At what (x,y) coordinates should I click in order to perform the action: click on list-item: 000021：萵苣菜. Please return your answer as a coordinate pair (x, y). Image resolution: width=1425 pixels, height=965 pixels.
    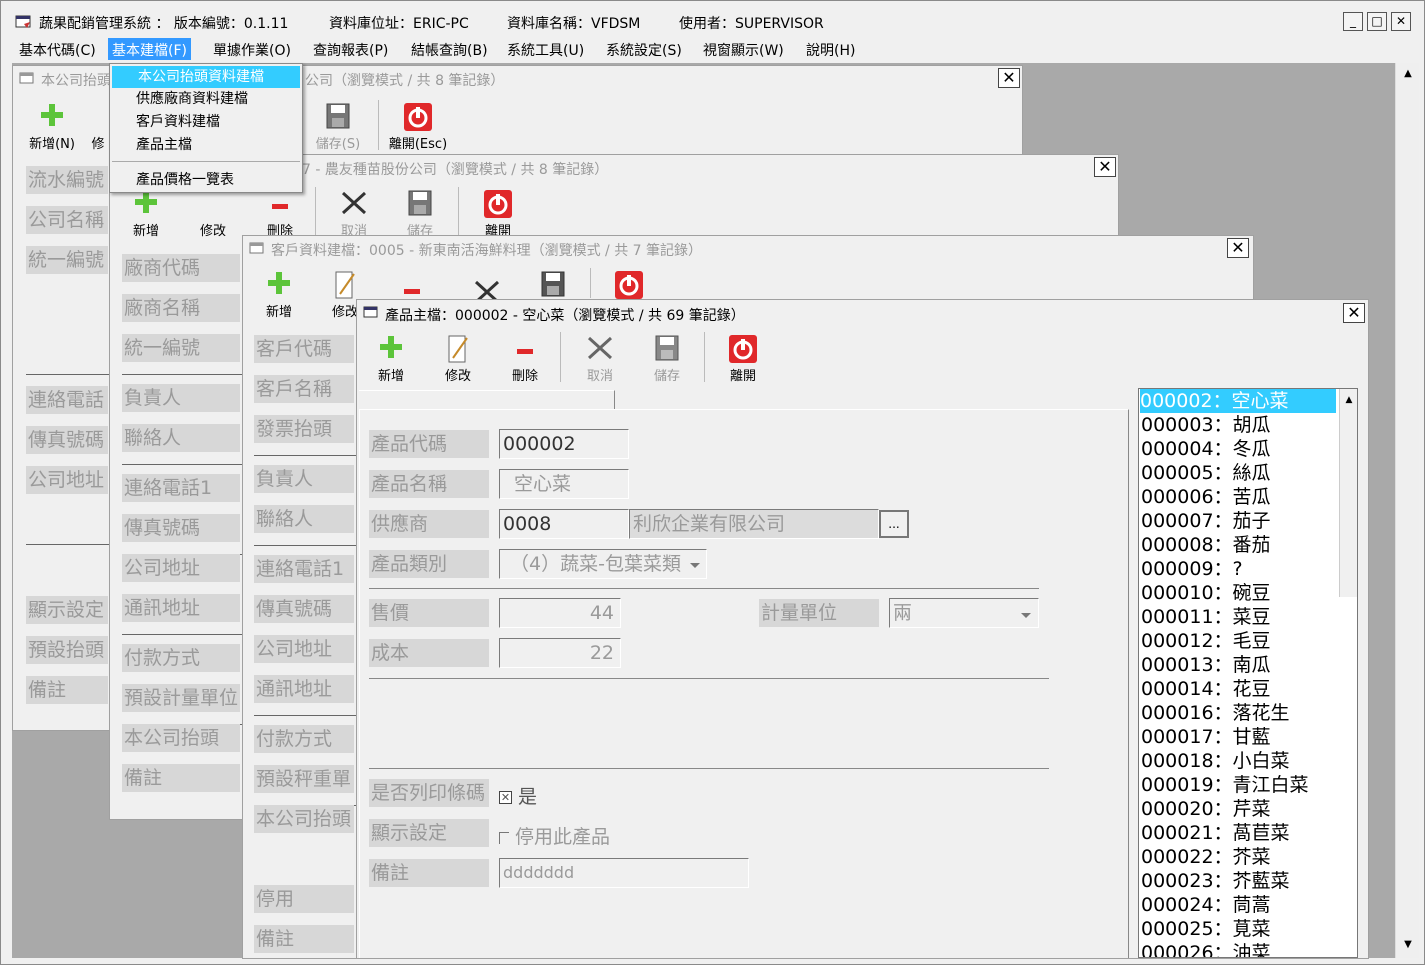
    Looking at the image, I should click on (1215, 833).